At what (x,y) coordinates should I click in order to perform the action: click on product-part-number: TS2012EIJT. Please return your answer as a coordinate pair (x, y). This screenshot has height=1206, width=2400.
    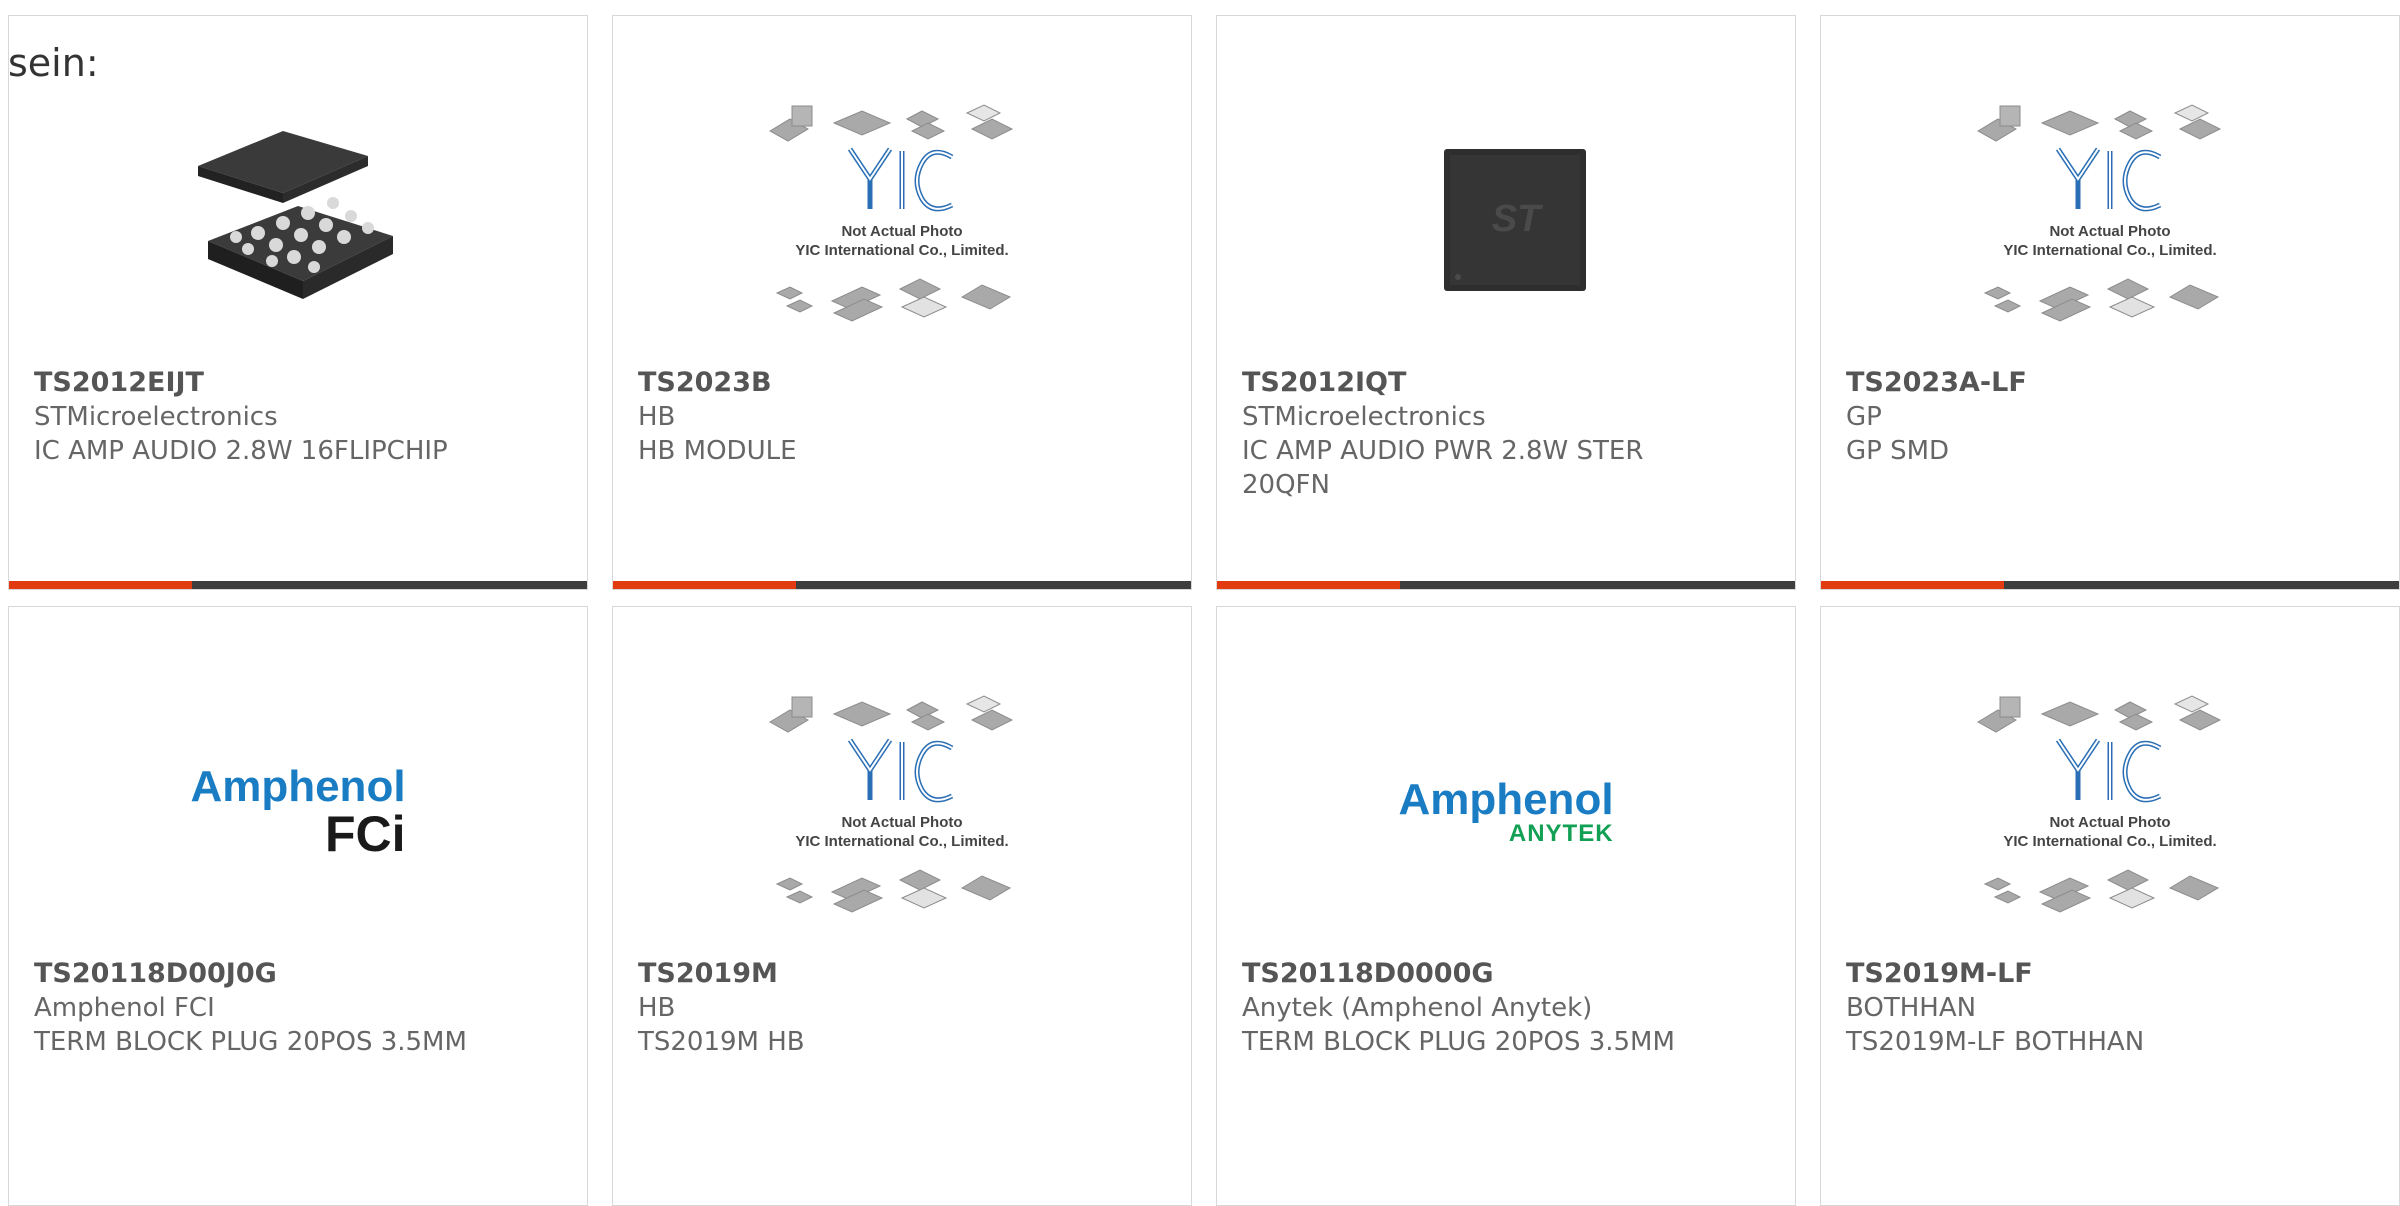
    Looking at the image, I should click on (298, 383).